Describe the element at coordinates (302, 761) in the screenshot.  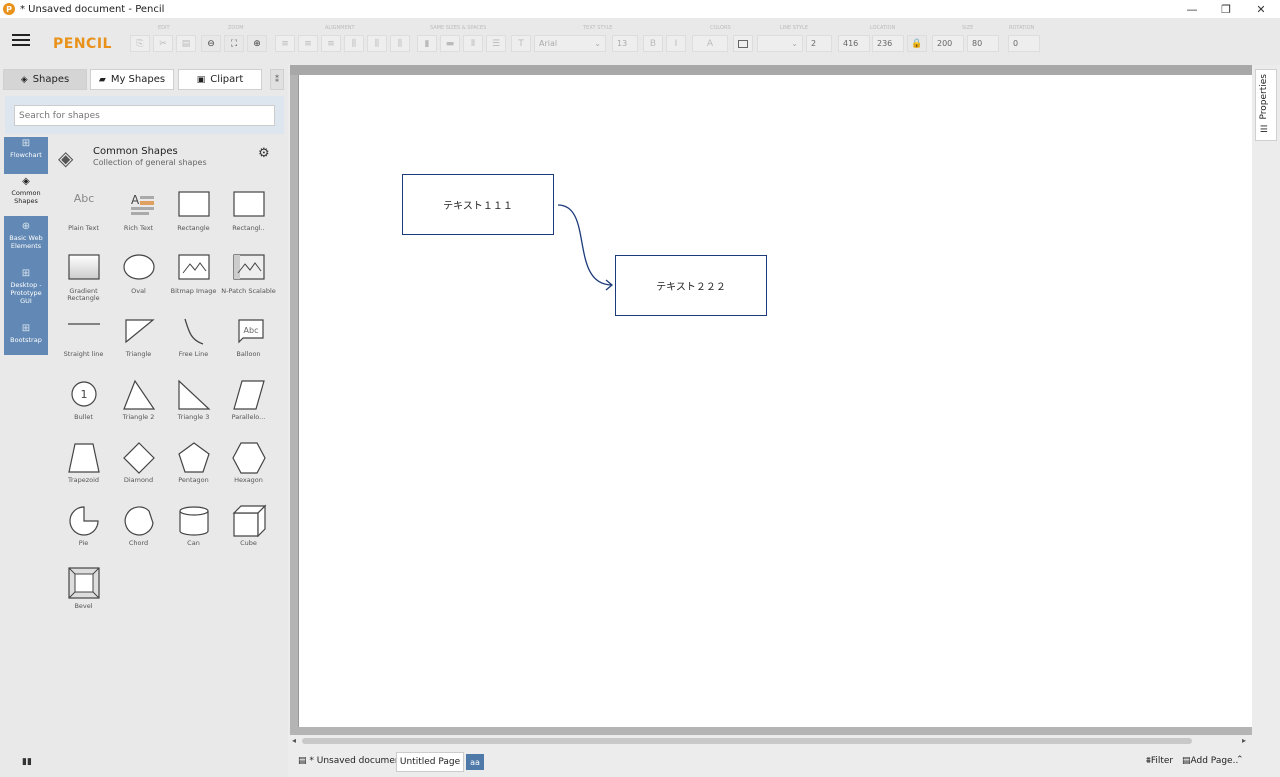
I see `document-icon: ▤` at that location.